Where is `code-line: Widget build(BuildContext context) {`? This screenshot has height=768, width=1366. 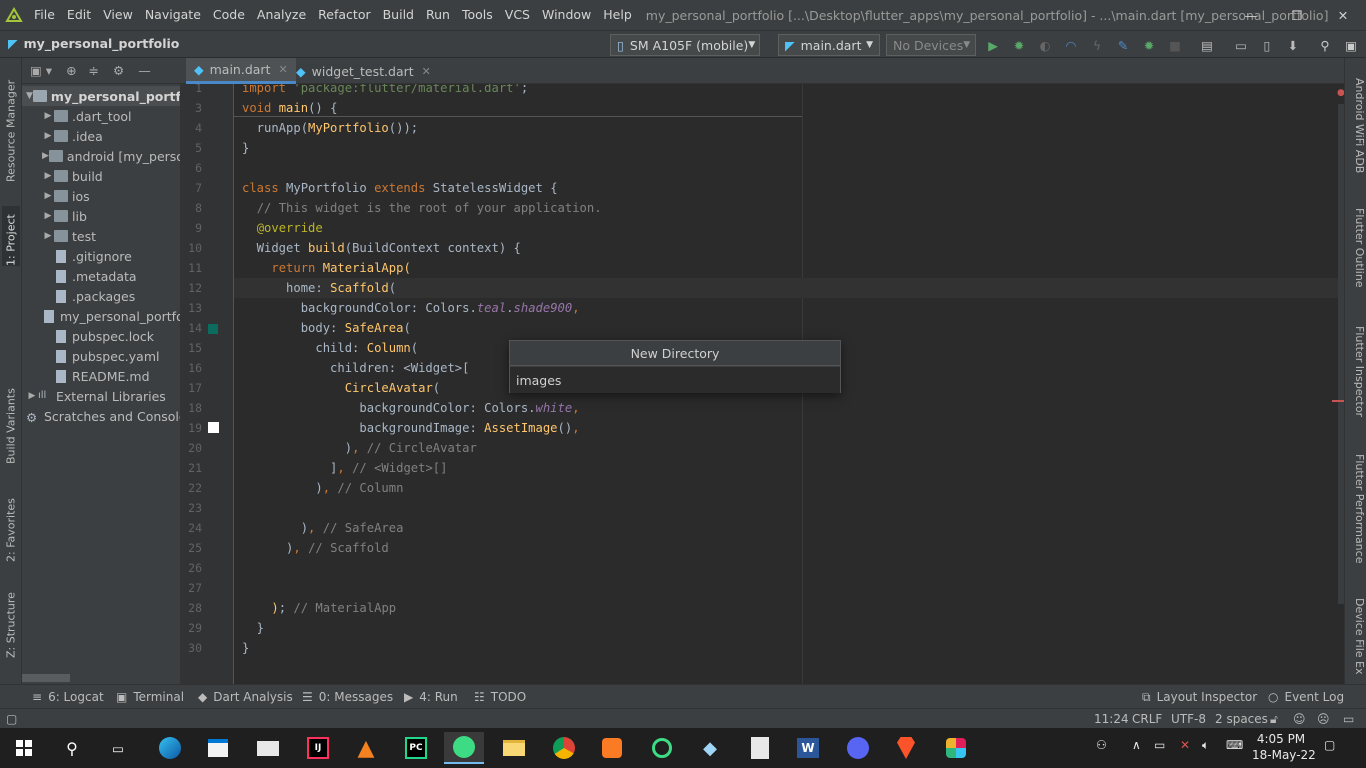 code-line: Widget build(BuildContext context) { is located at coordinates (381, 248).